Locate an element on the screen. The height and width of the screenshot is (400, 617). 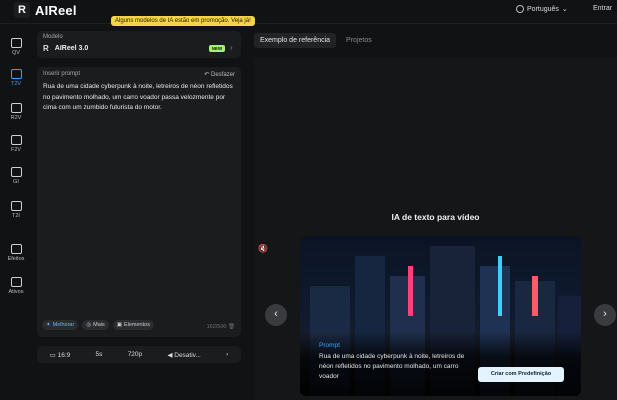
enhance-button: ✦ Melhorar is located at coordinates (60, 325).